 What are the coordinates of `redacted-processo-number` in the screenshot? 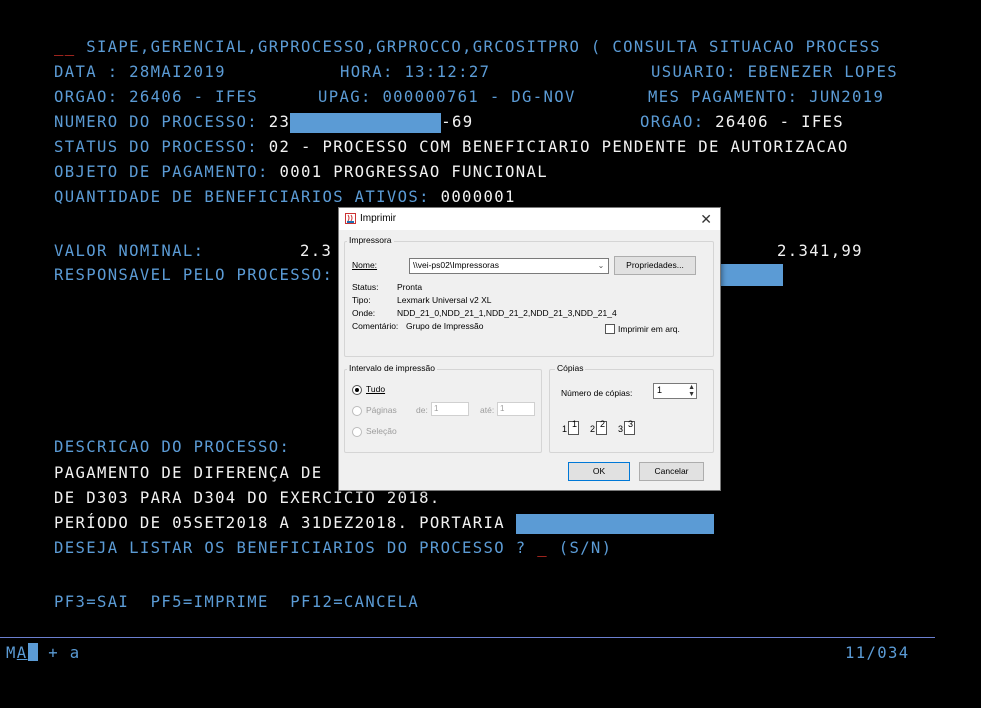 It's located at (366, 122).